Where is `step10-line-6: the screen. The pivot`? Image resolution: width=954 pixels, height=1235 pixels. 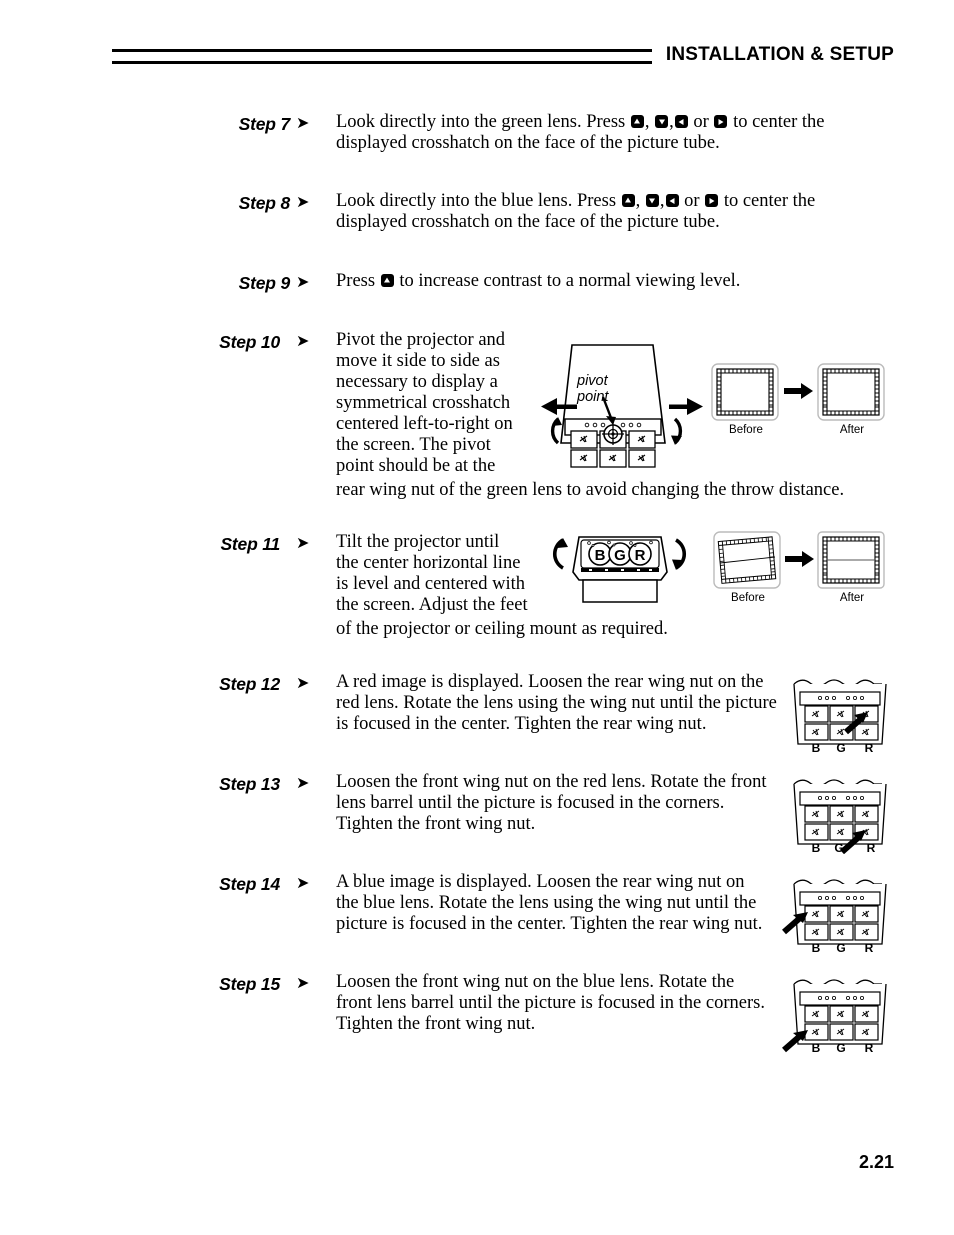 step10-line-6: the screen. The pivot is located at coordinates (413, 445).